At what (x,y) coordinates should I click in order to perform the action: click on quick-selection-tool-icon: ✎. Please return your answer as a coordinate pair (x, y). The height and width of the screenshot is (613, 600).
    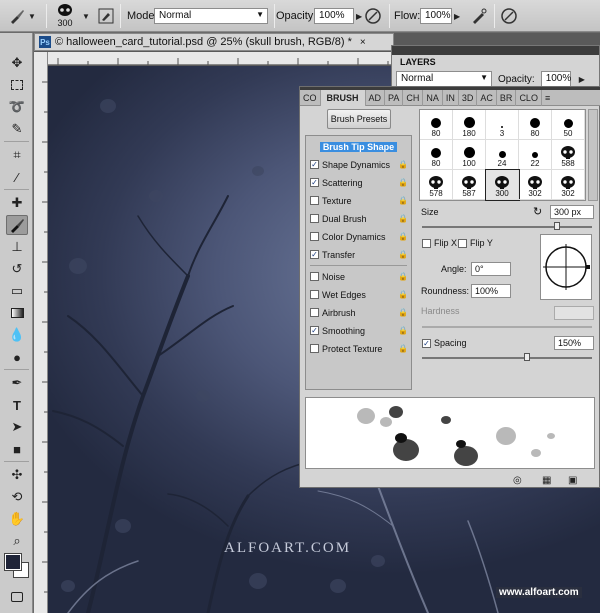
    Looking at the image, I should click on (17, 129).